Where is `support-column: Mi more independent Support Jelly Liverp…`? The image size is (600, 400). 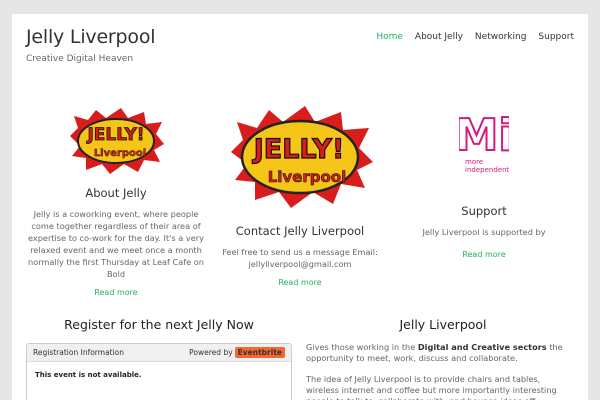
support-column: Mi more independent Support Jelly Liverp… is located at coordinates (484, 180).